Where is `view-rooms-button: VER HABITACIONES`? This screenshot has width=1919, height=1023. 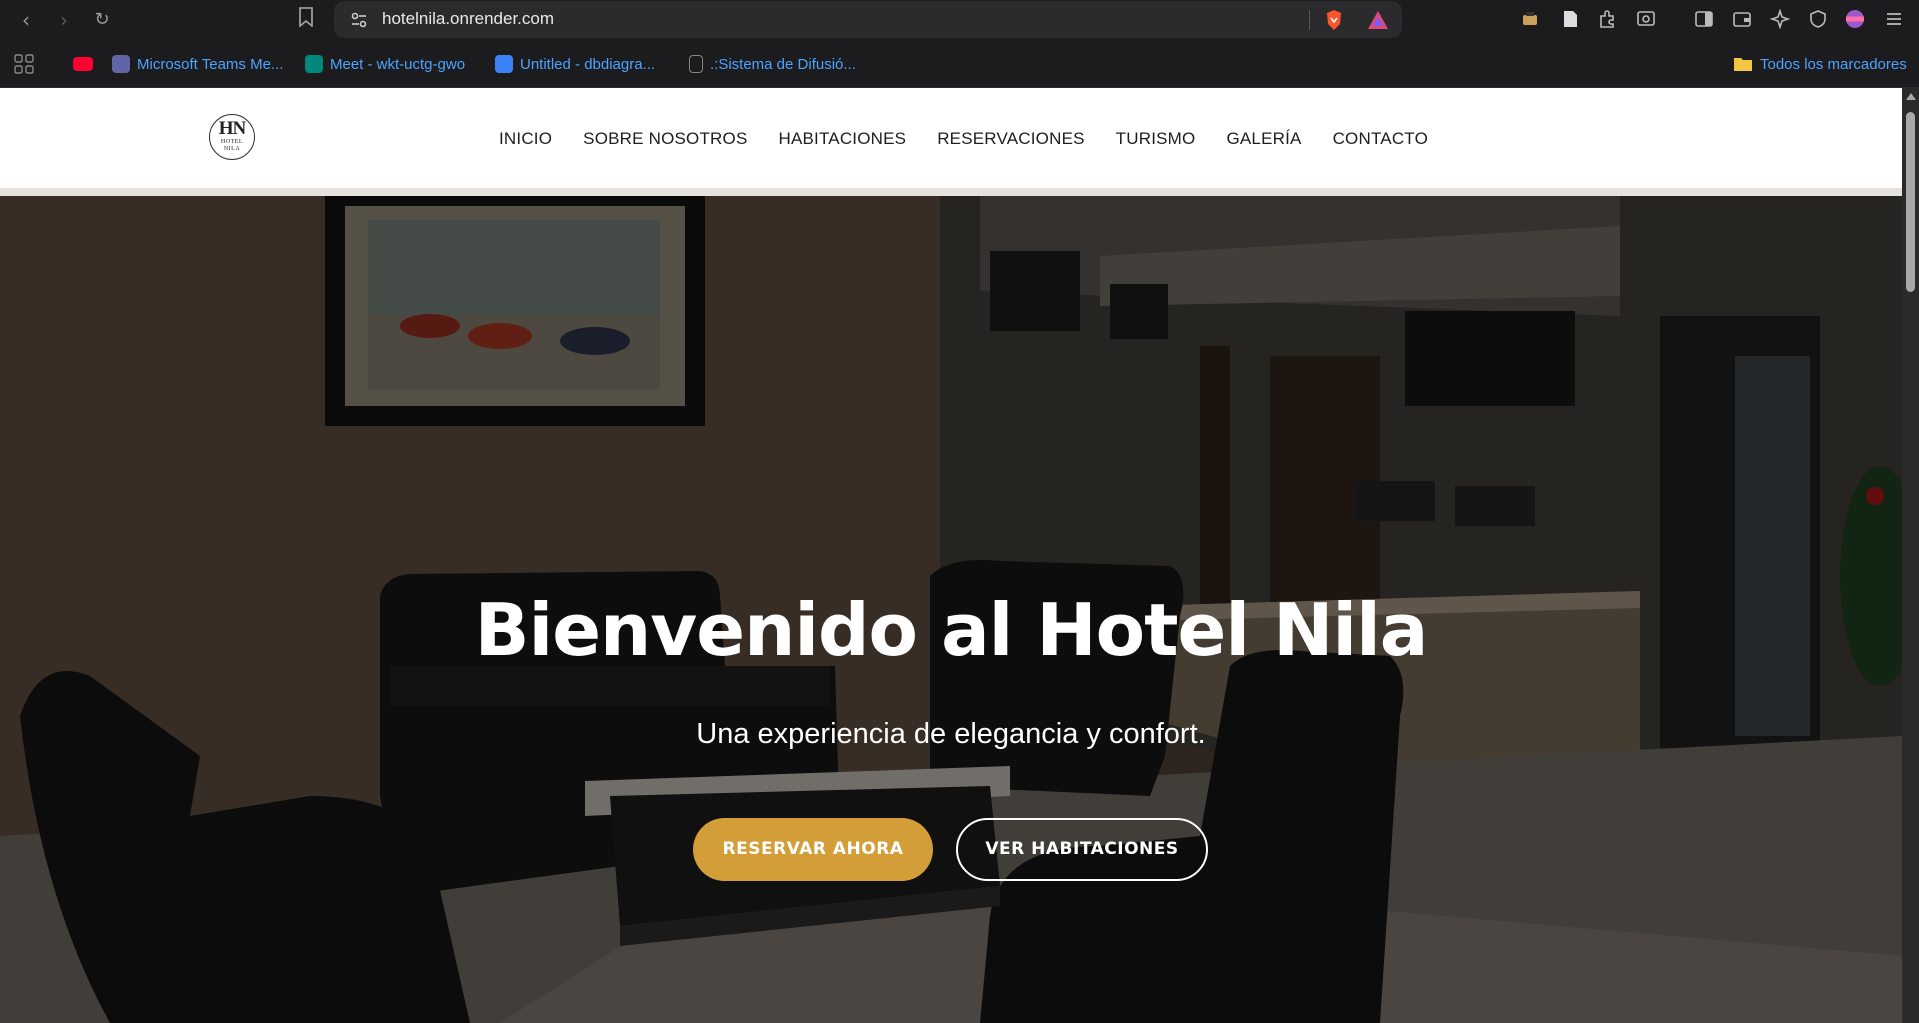
view-rooms-button: VER HABITACIONES is located at coordinates (1082, 849).